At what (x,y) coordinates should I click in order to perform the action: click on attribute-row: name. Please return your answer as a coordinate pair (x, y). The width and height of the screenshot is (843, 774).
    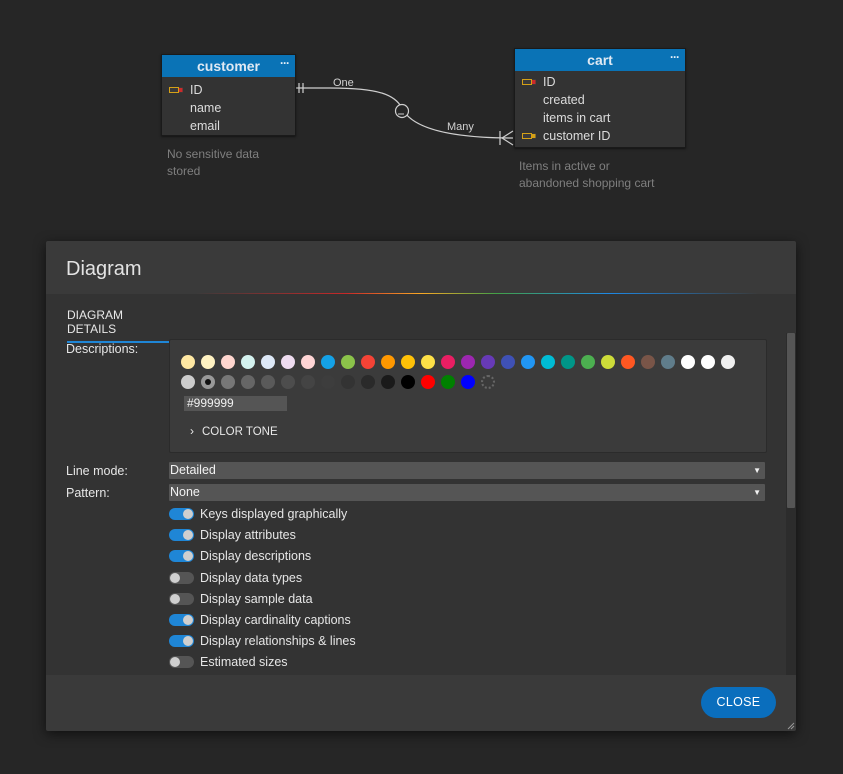
    Looking at the image, I should click on (228, 108).